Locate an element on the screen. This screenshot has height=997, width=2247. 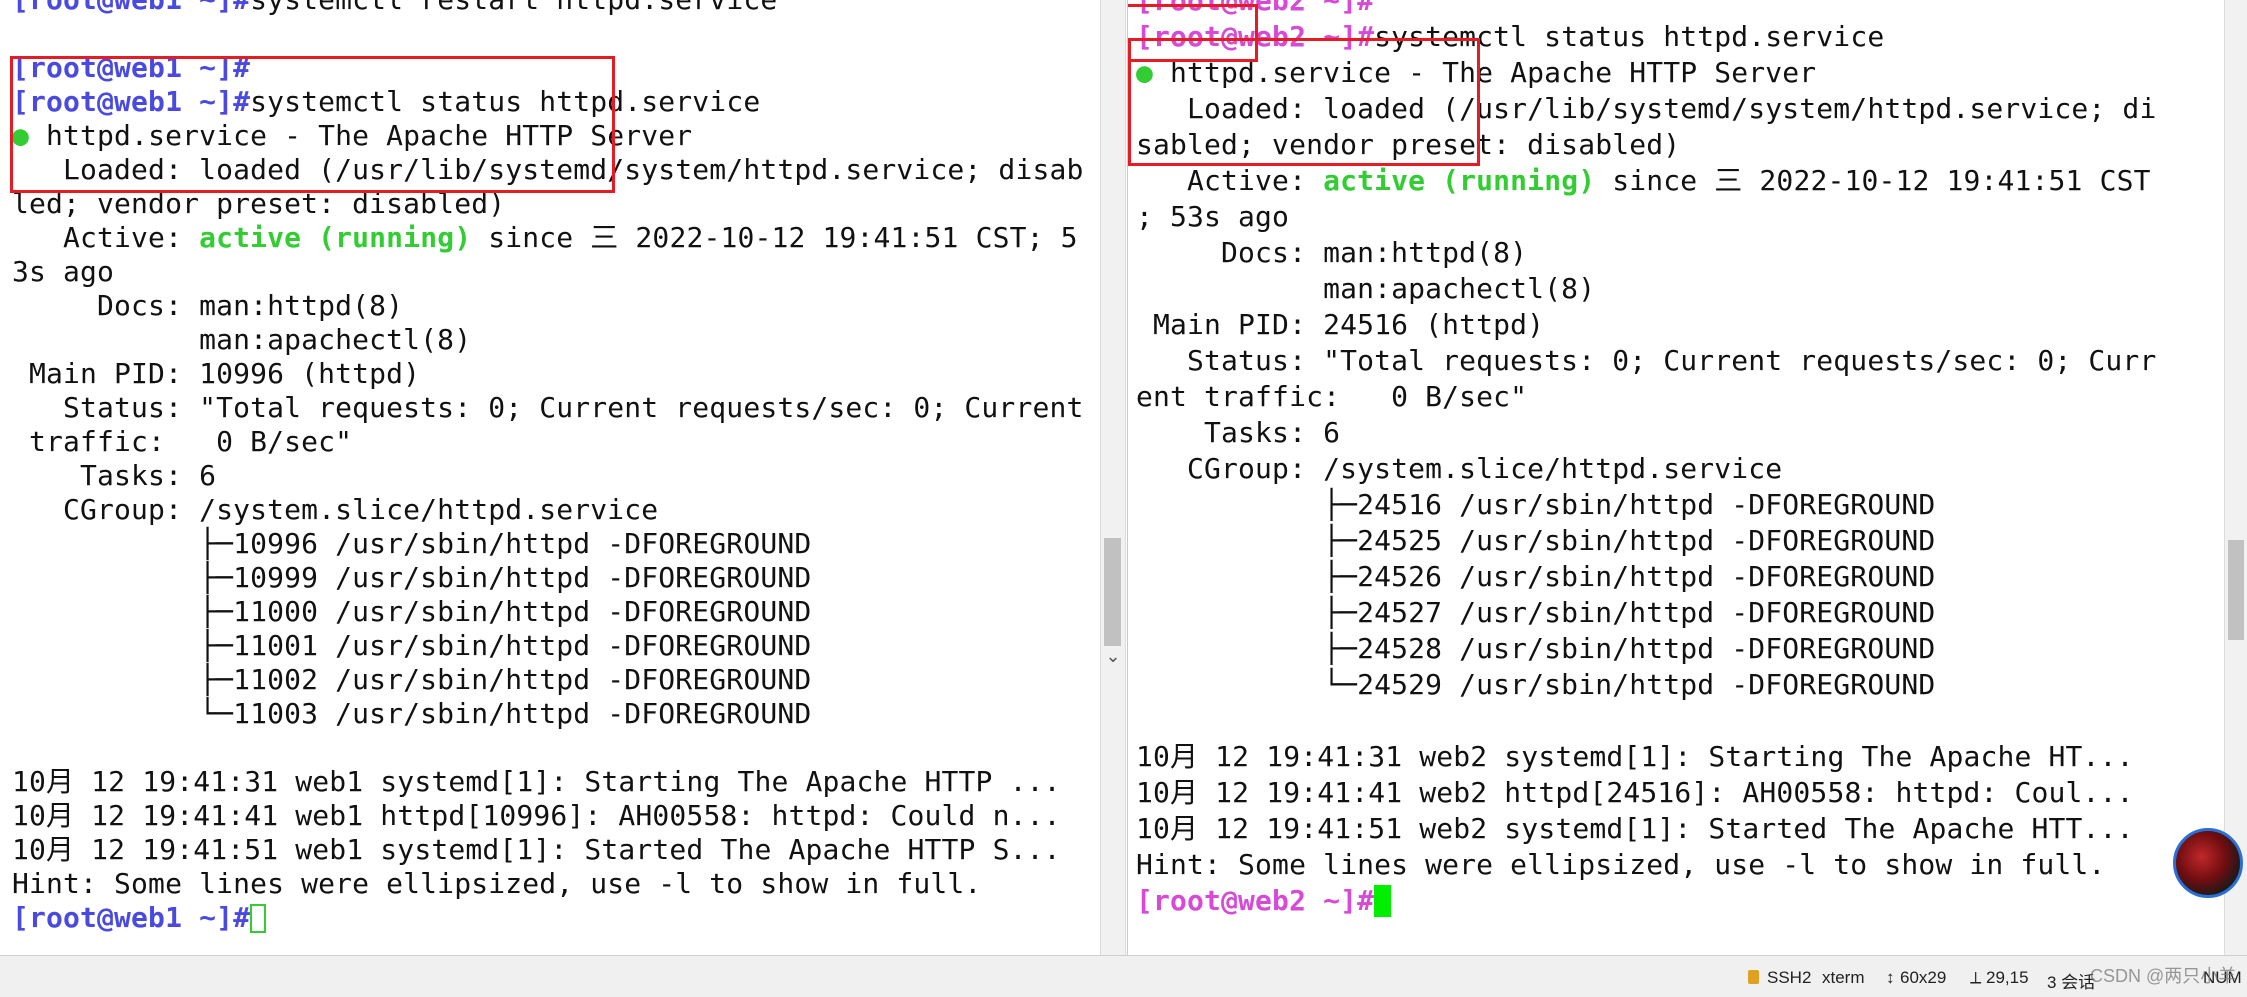
lock-icon is located at coordinates (1756, 978).